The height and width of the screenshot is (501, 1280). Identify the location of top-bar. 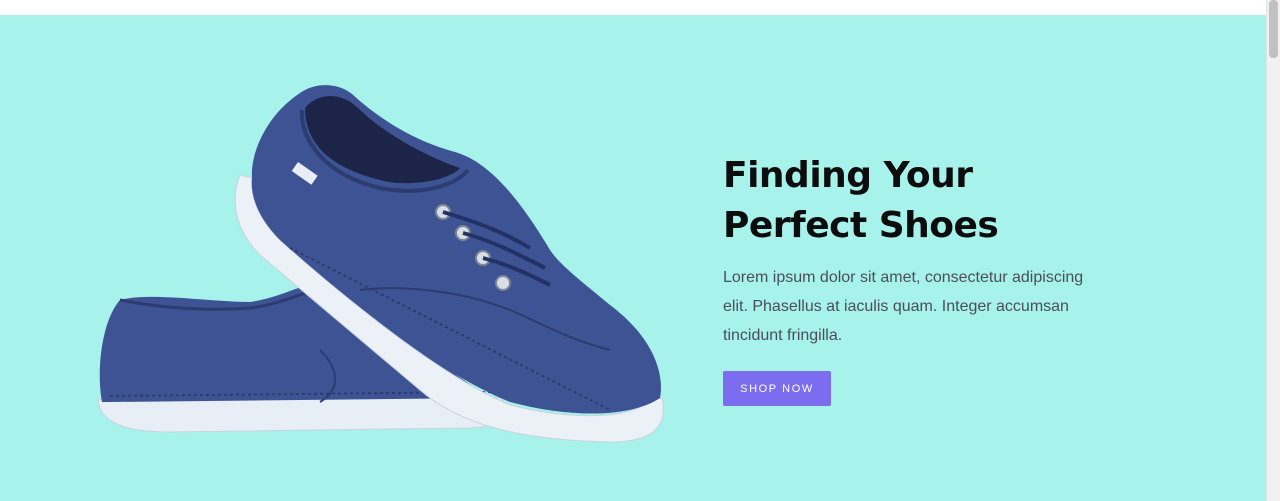
(633, 7).